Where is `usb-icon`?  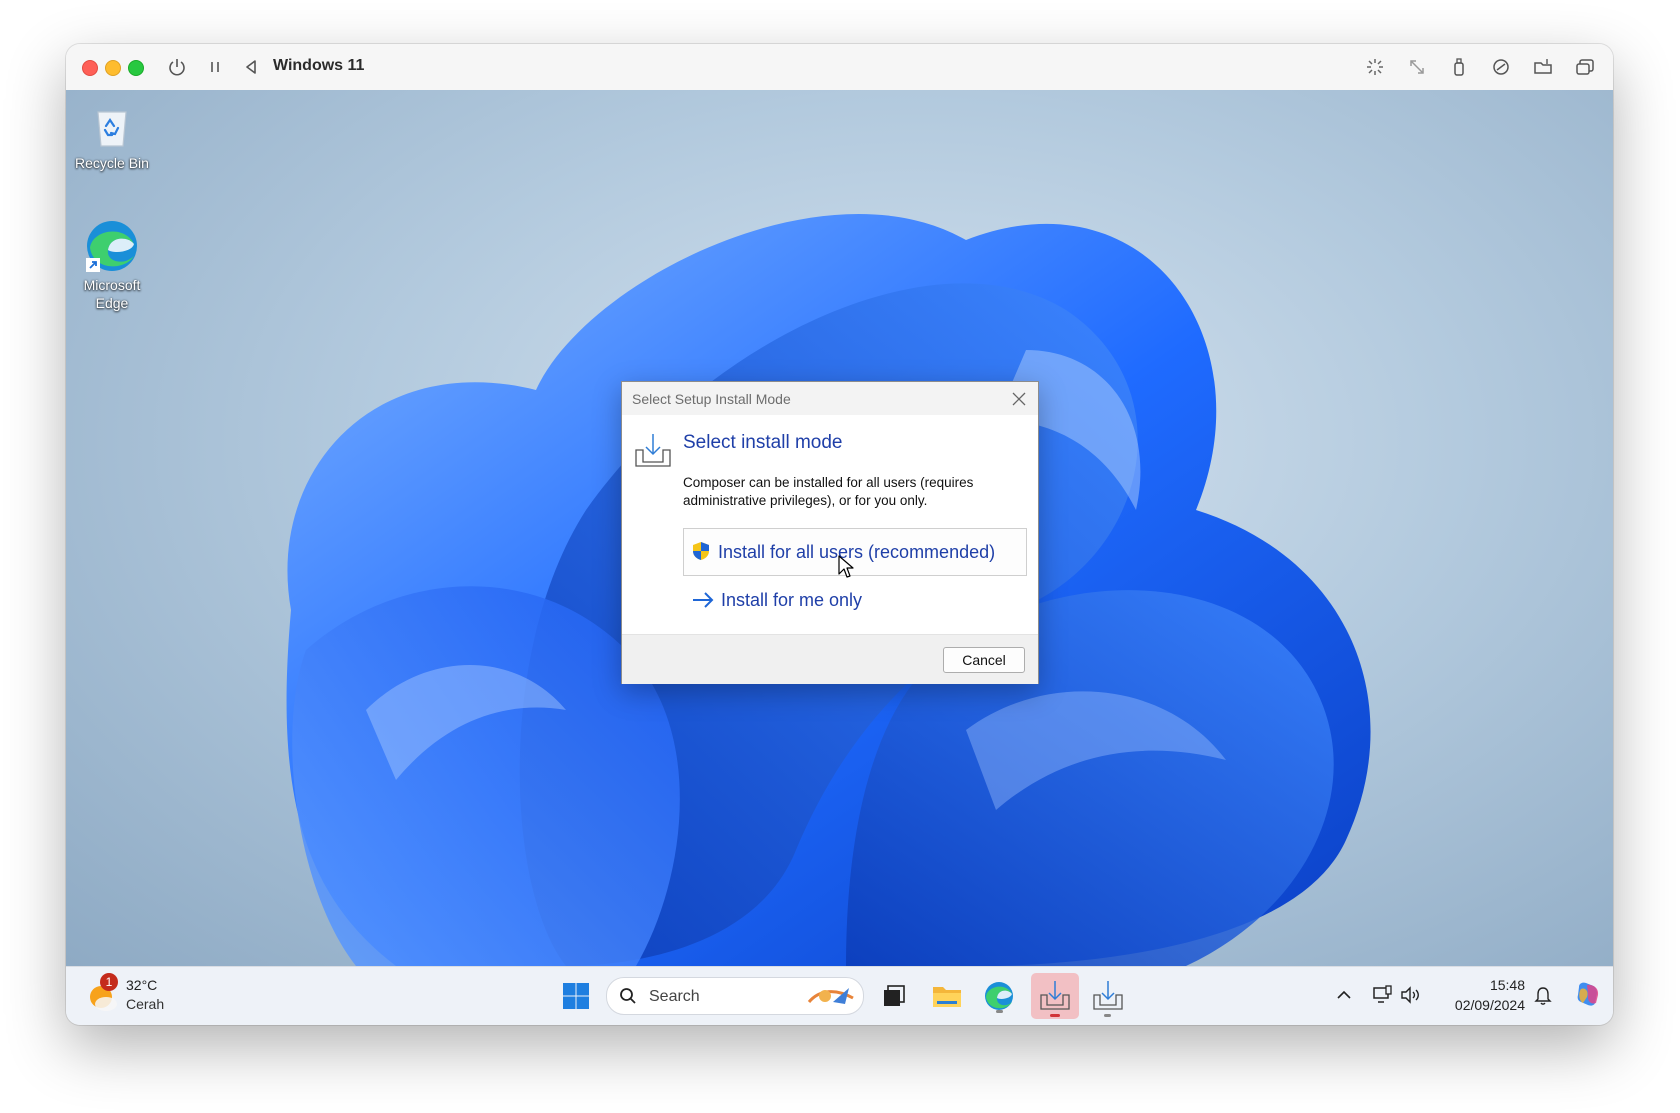 usb-icon is located at coordinates (1459, 67).